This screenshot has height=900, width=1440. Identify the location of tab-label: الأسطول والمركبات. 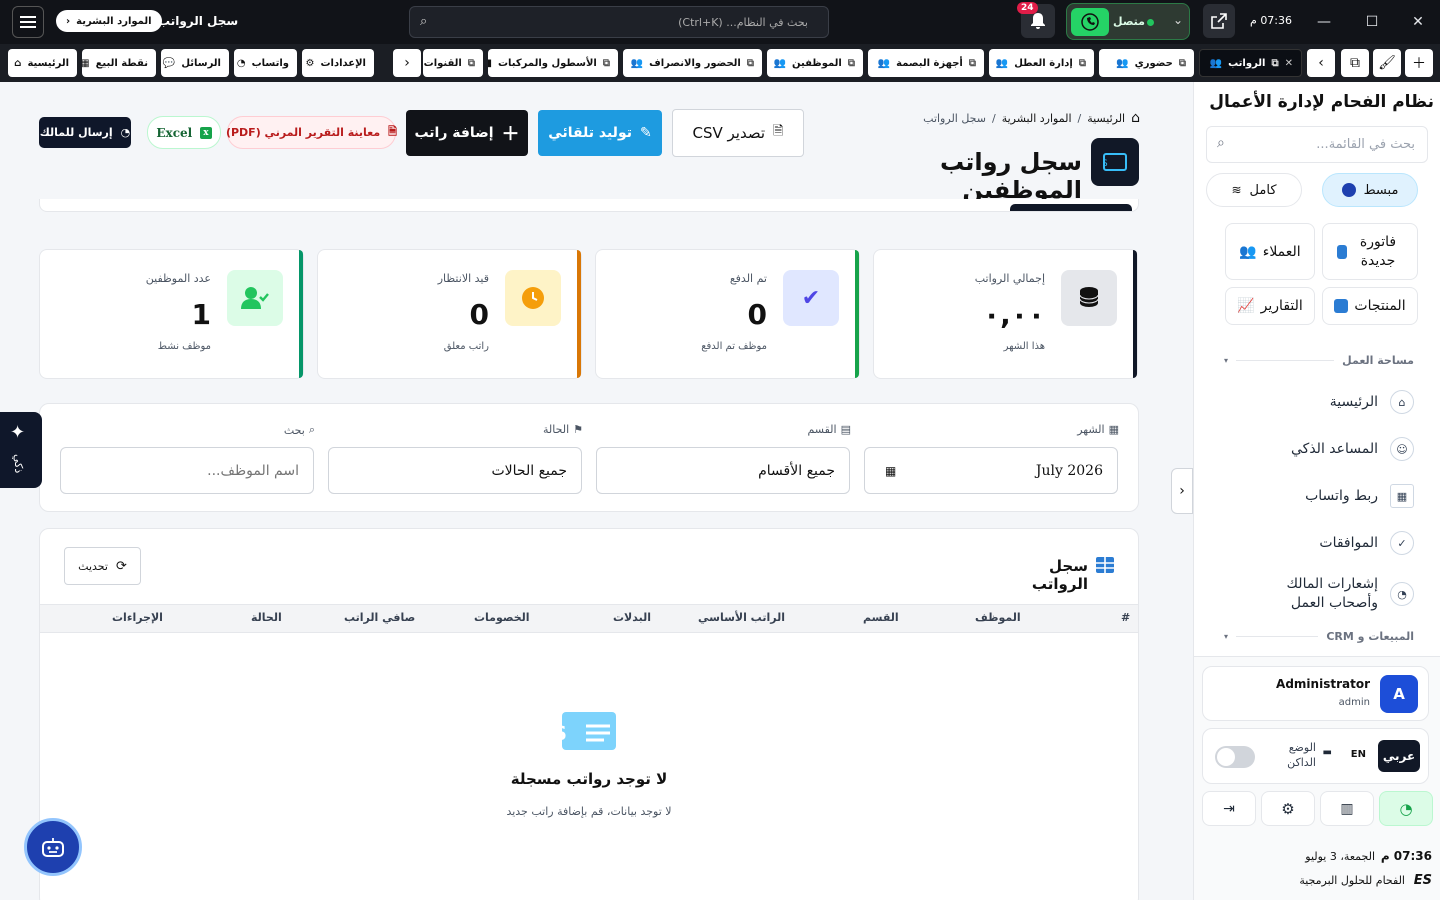
(547, 63).